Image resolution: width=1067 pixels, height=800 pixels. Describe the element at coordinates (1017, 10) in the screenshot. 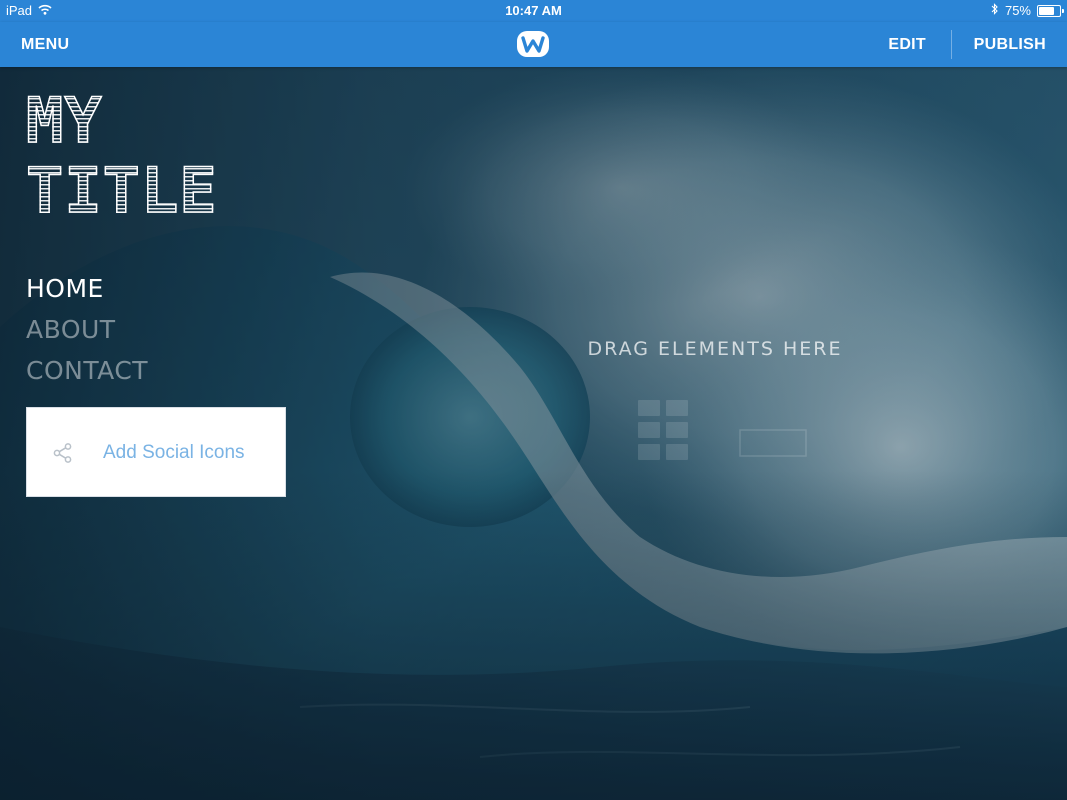

I see `battery-percent: 75%` at that location.